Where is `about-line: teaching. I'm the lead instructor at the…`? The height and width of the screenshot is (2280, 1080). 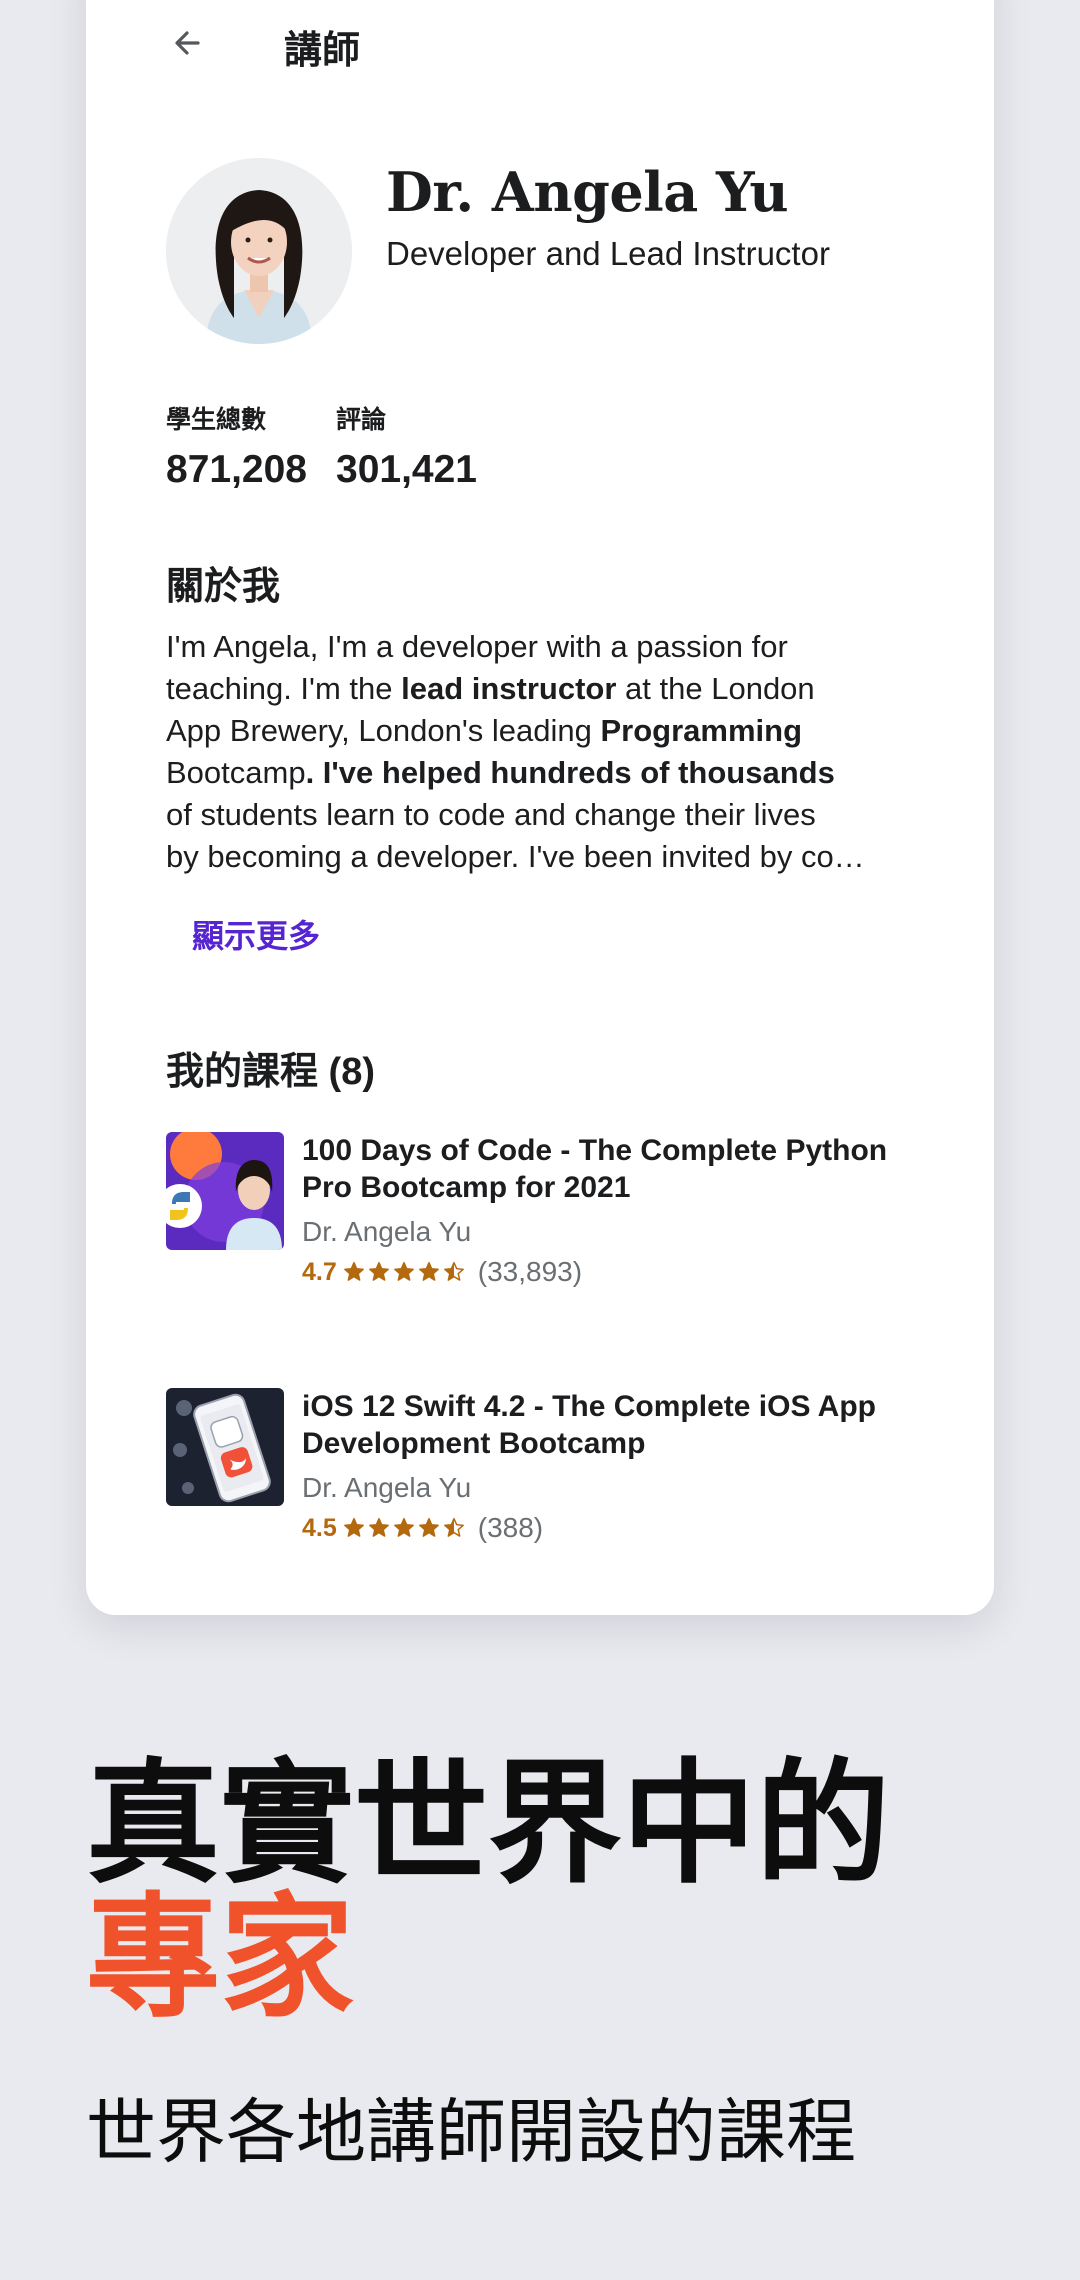 about-line: teaching. I'm the lead instructor at the… is located at coordinates (546, 689).